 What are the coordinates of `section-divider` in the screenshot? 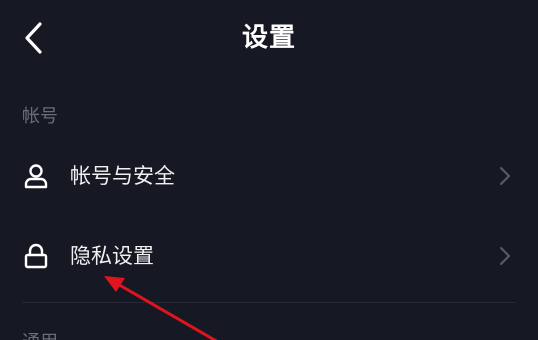 It's located at (269, 302).